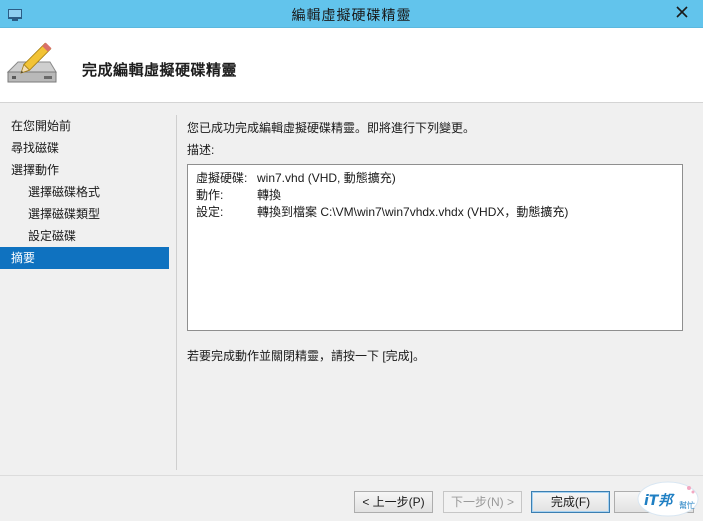  I want to click on window-title: 編輯虛擬硬碟精靈, so click(351, 15).